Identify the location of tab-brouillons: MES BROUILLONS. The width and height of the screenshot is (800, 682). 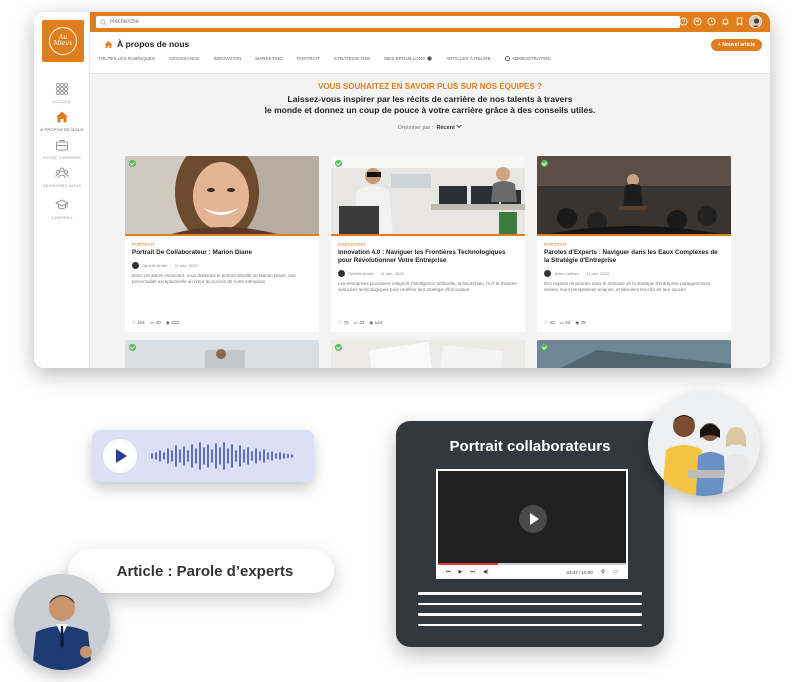
(408, 58).